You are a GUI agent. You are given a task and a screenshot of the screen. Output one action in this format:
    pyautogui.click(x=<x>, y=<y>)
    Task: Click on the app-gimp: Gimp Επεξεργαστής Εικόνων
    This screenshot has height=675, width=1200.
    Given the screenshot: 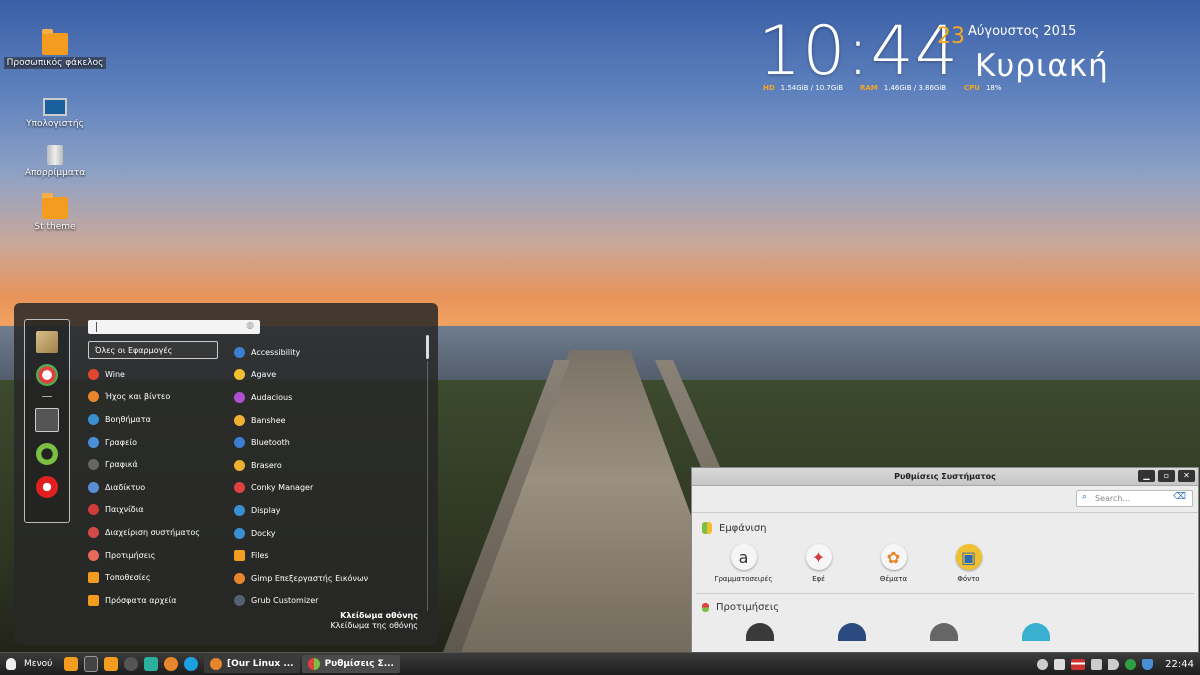 What is the action you would take?
    pyautogui.click(x=329, y=578)
    